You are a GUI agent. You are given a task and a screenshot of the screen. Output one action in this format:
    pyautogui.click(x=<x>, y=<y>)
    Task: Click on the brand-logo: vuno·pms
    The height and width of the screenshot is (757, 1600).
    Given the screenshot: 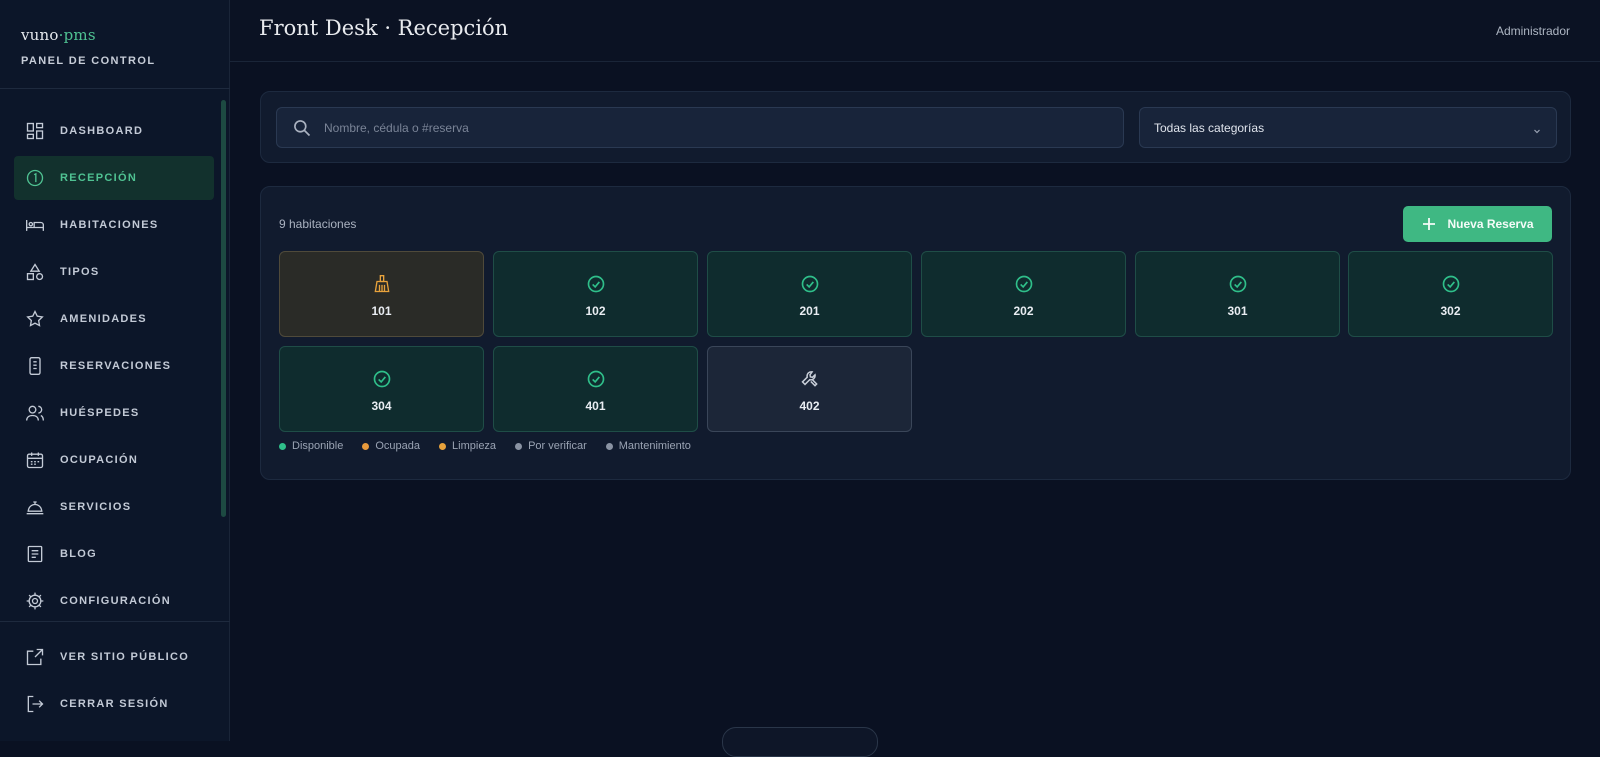 What is the action you would take?
    pyautogui.click(x=88, y=35)
    